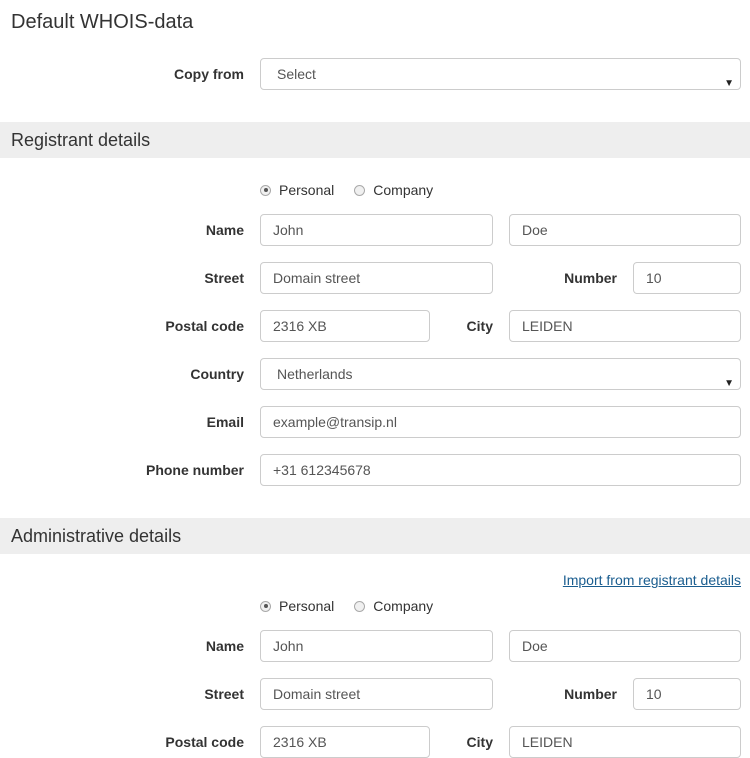 The height and width of the screenshot is (758, 750). Describe the element at coordinates (625, 230) in the screenshot. I see `registrant-last-name-input` at that location.